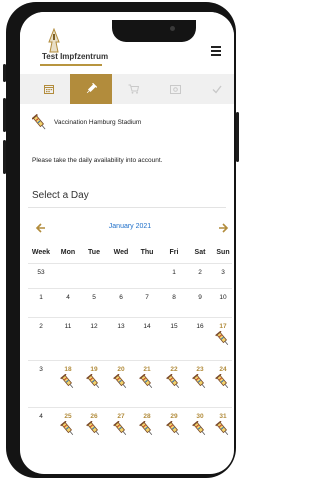 The width and height of the screenshot is (320, 482). I want to click on calendar-day: 12, so click(94, 324).